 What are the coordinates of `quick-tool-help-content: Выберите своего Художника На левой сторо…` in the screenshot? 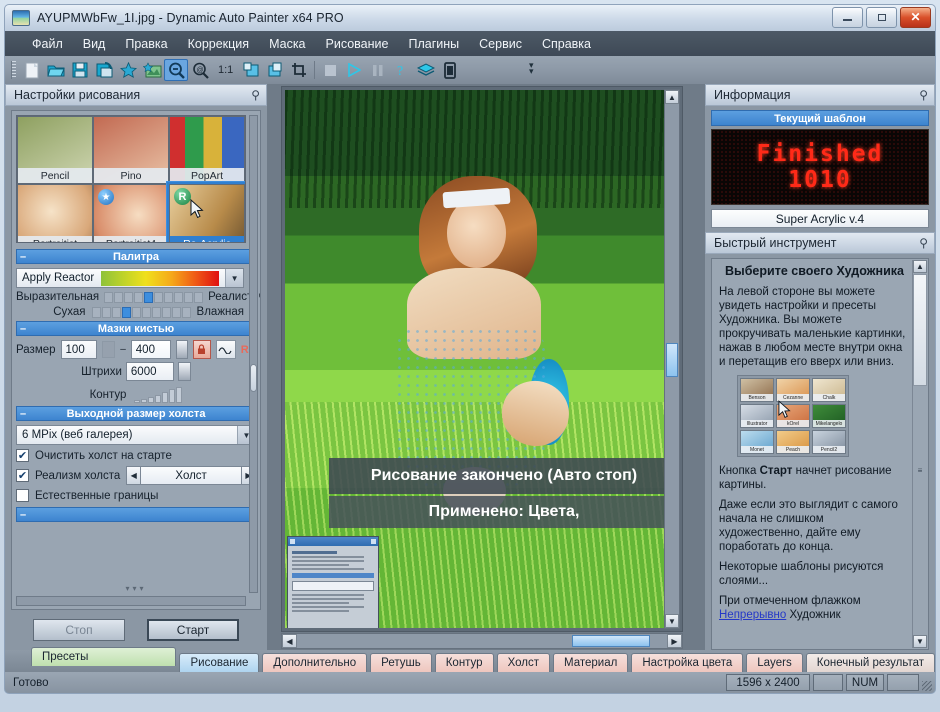 It's located at (820, 454).